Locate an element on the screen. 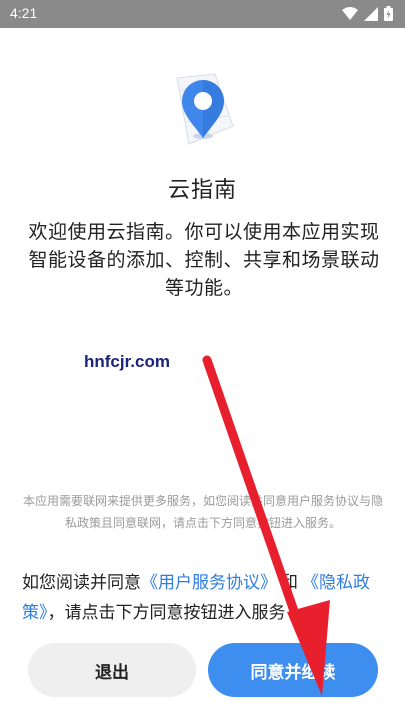 This screenshot has width=405, height=720. status-icons is located at coordinates (367, 13).